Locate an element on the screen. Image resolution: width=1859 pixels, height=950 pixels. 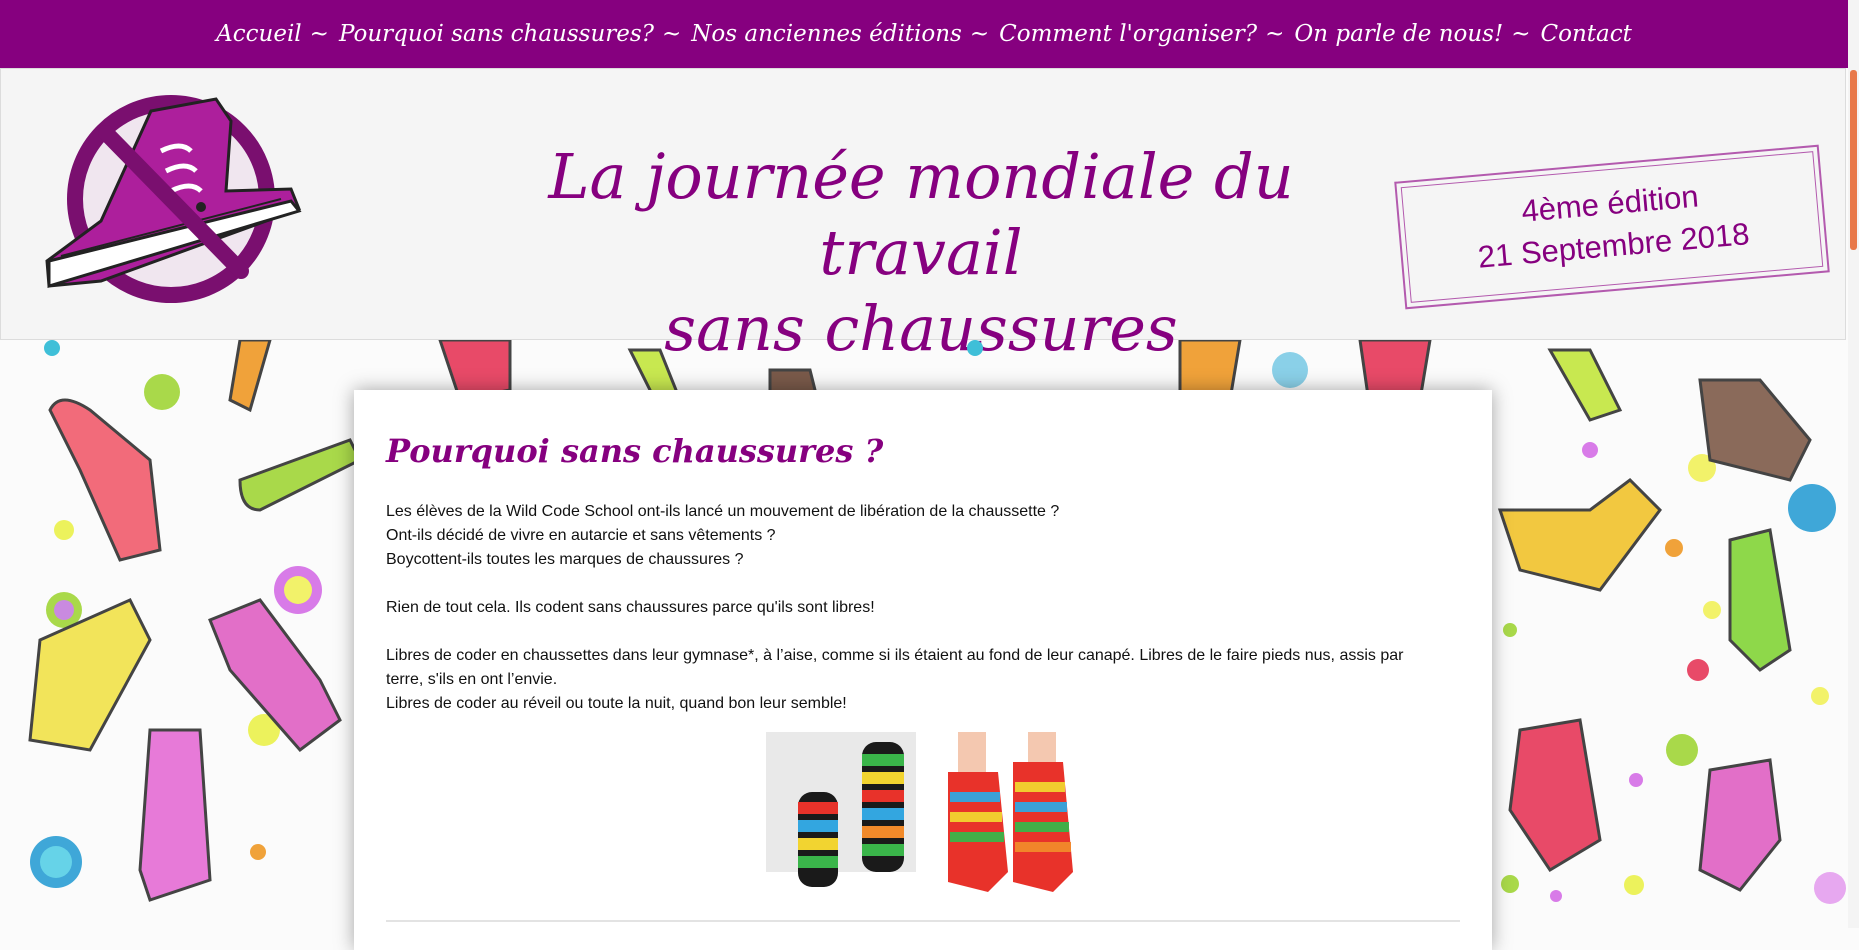
edition-stamp: 4ème édition 21 Septembre 2018 is located at coordinates (1612, 227).